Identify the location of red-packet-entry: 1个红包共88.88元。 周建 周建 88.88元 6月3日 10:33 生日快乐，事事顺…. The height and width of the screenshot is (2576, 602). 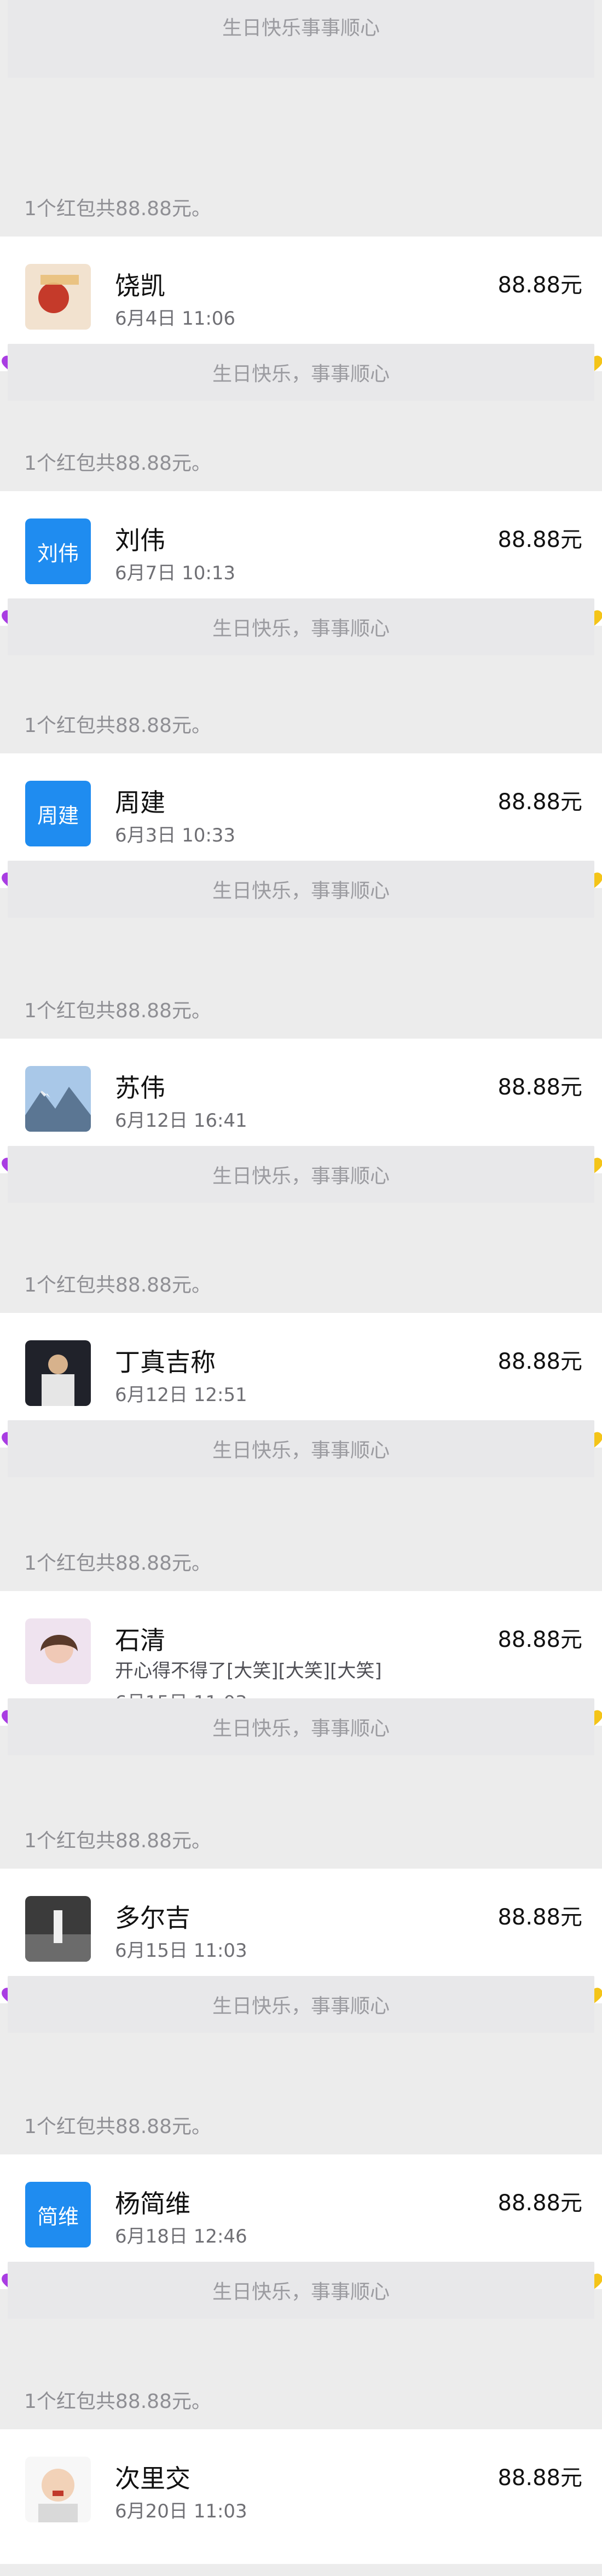
(301, 772).